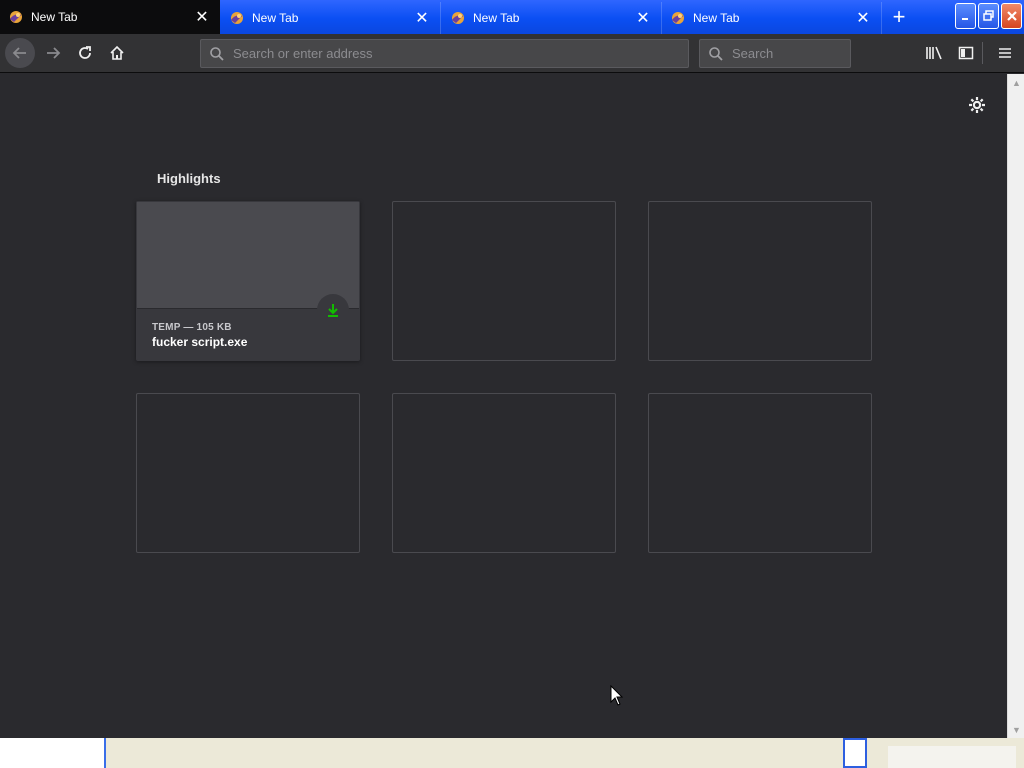 The image size is (1024, 768). I want to click on url-bar, so click(444, 53).